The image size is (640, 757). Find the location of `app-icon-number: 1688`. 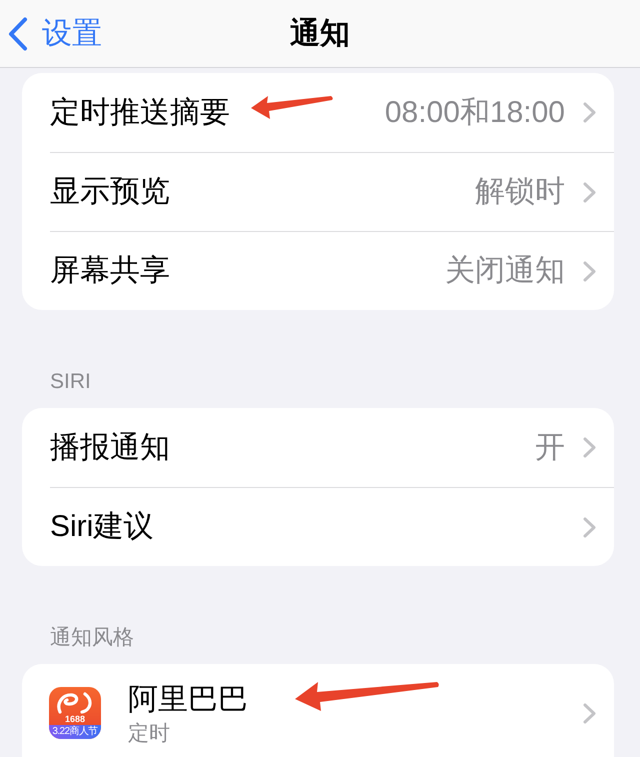

app-icon-number: 1688 is located at coordinates (75, 719).